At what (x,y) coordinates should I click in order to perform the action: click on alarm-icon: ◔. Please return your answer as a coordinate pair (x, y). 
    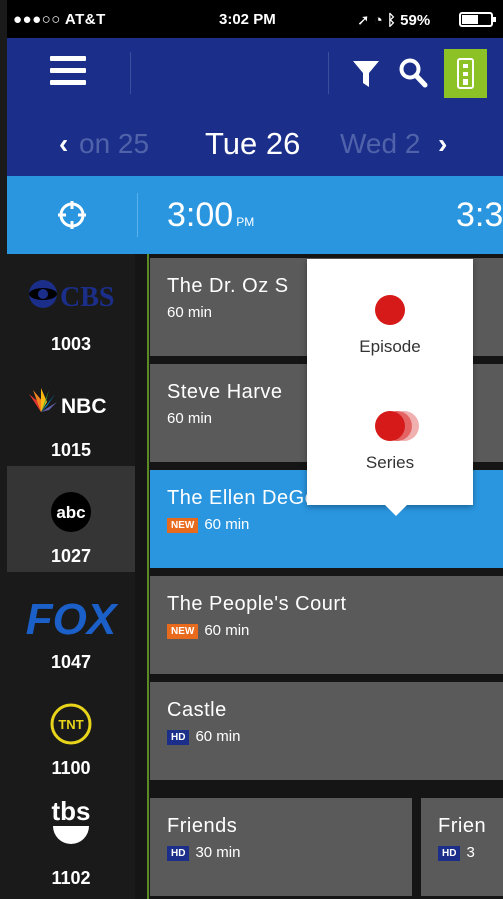
    Looking at the image, I should click on (378, 20).